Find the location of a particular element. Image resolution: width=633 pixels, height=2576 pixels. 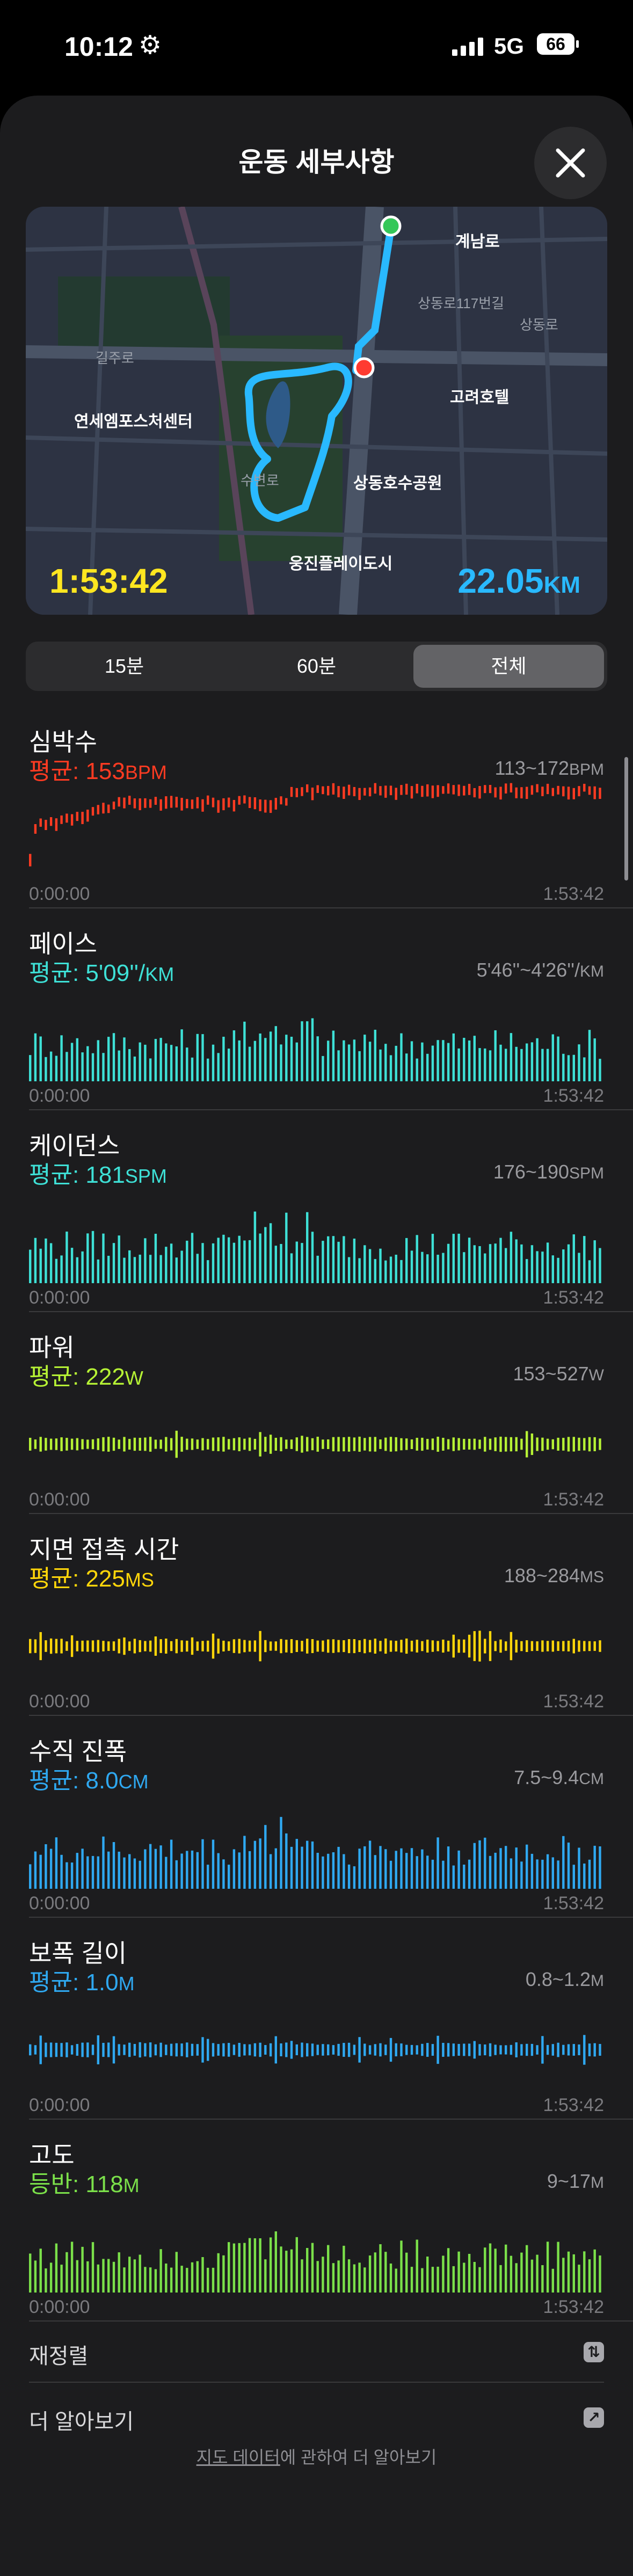

segment-60min: 60분 is located at coordinates (316, 666).